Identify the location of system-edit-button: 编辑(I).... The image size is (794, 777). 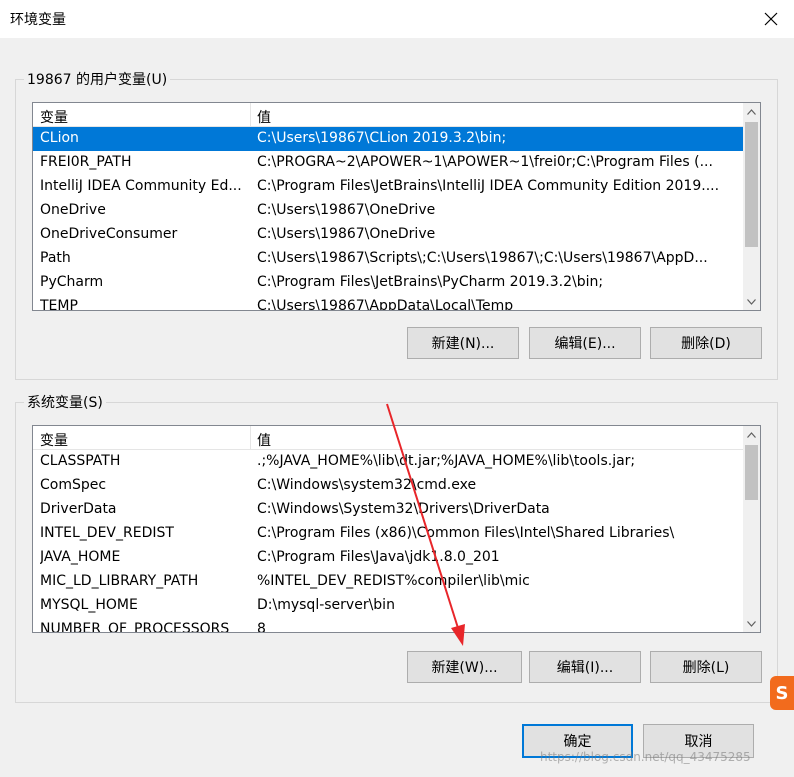
(585, 667).